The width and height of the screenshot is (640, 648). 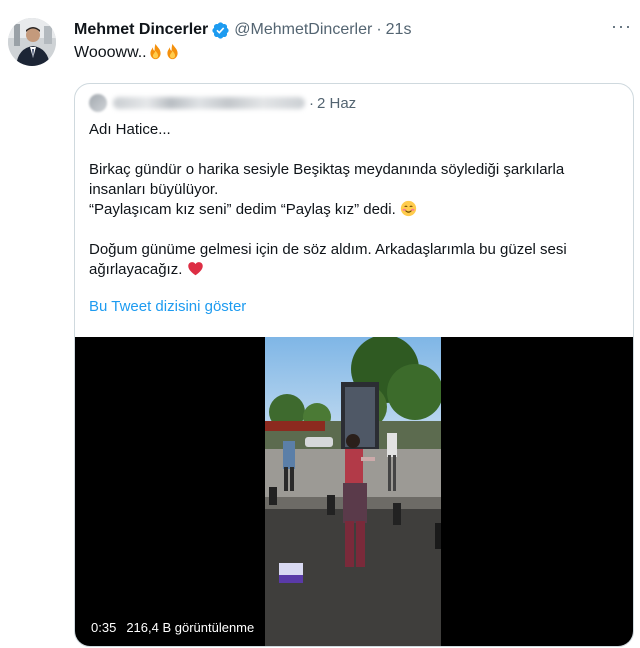 What do you see at coordinates (98, 103) in the screenshot?
I see `quoted-author-avatar-blurred` at bounding box center [98, 103].